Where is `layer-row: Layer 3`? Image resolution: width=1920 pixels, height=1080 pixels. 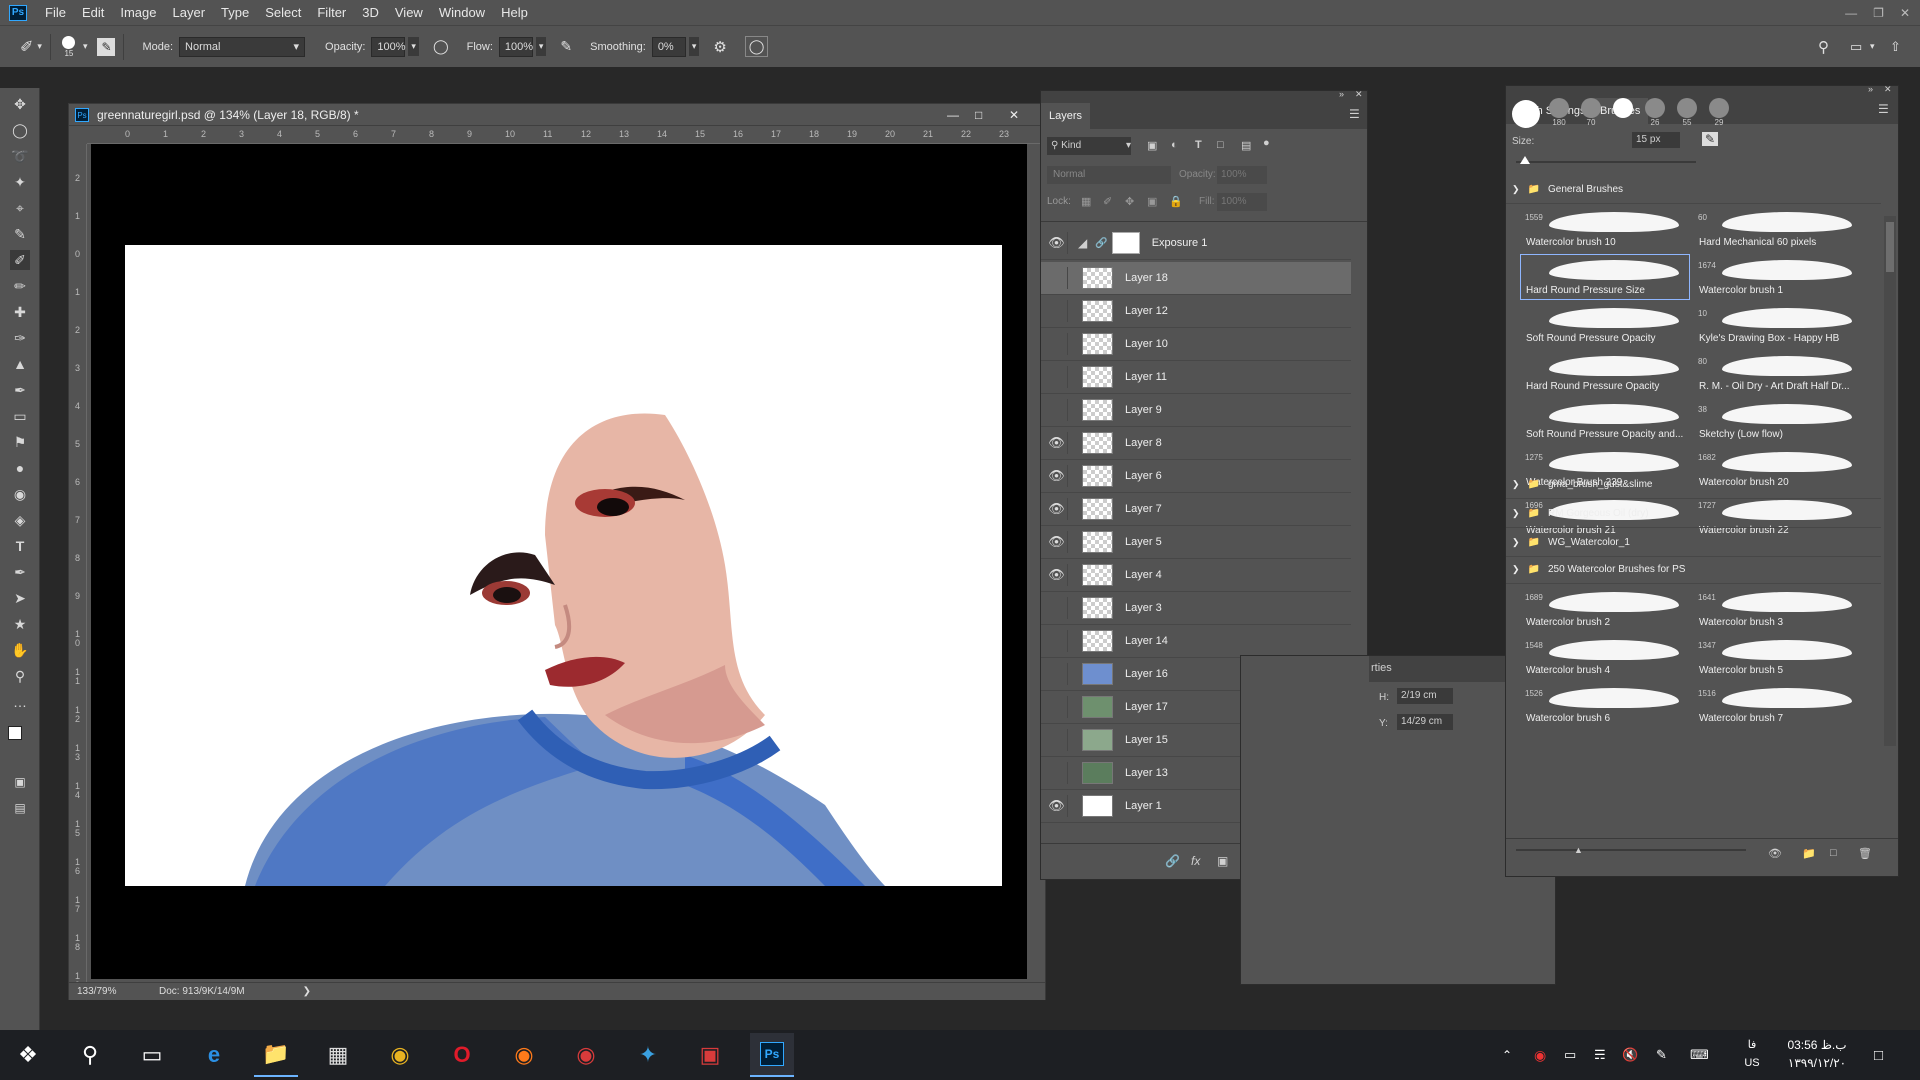 layer-row: Layer 3 is located at coordinates (1196, 608).